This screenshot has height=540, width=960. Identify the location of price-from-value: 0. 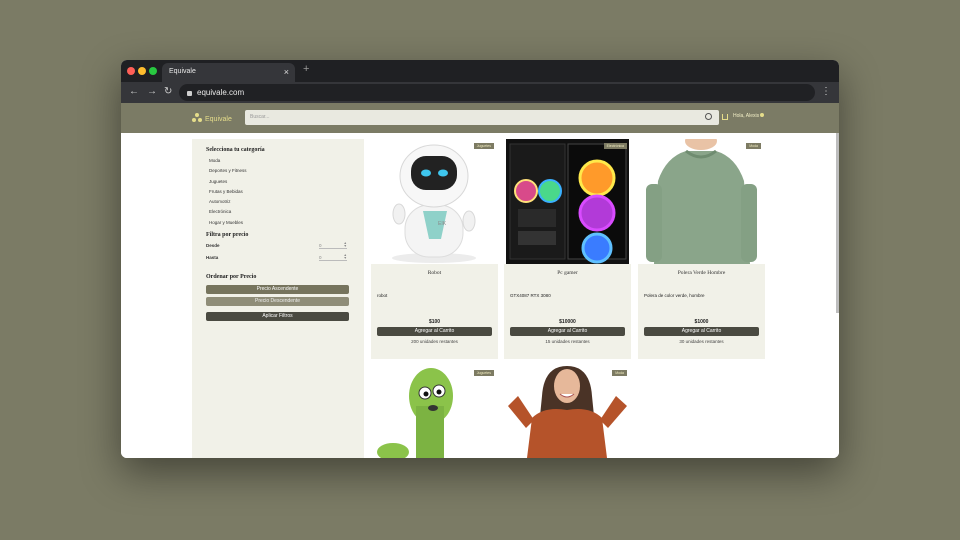
(320, 245).